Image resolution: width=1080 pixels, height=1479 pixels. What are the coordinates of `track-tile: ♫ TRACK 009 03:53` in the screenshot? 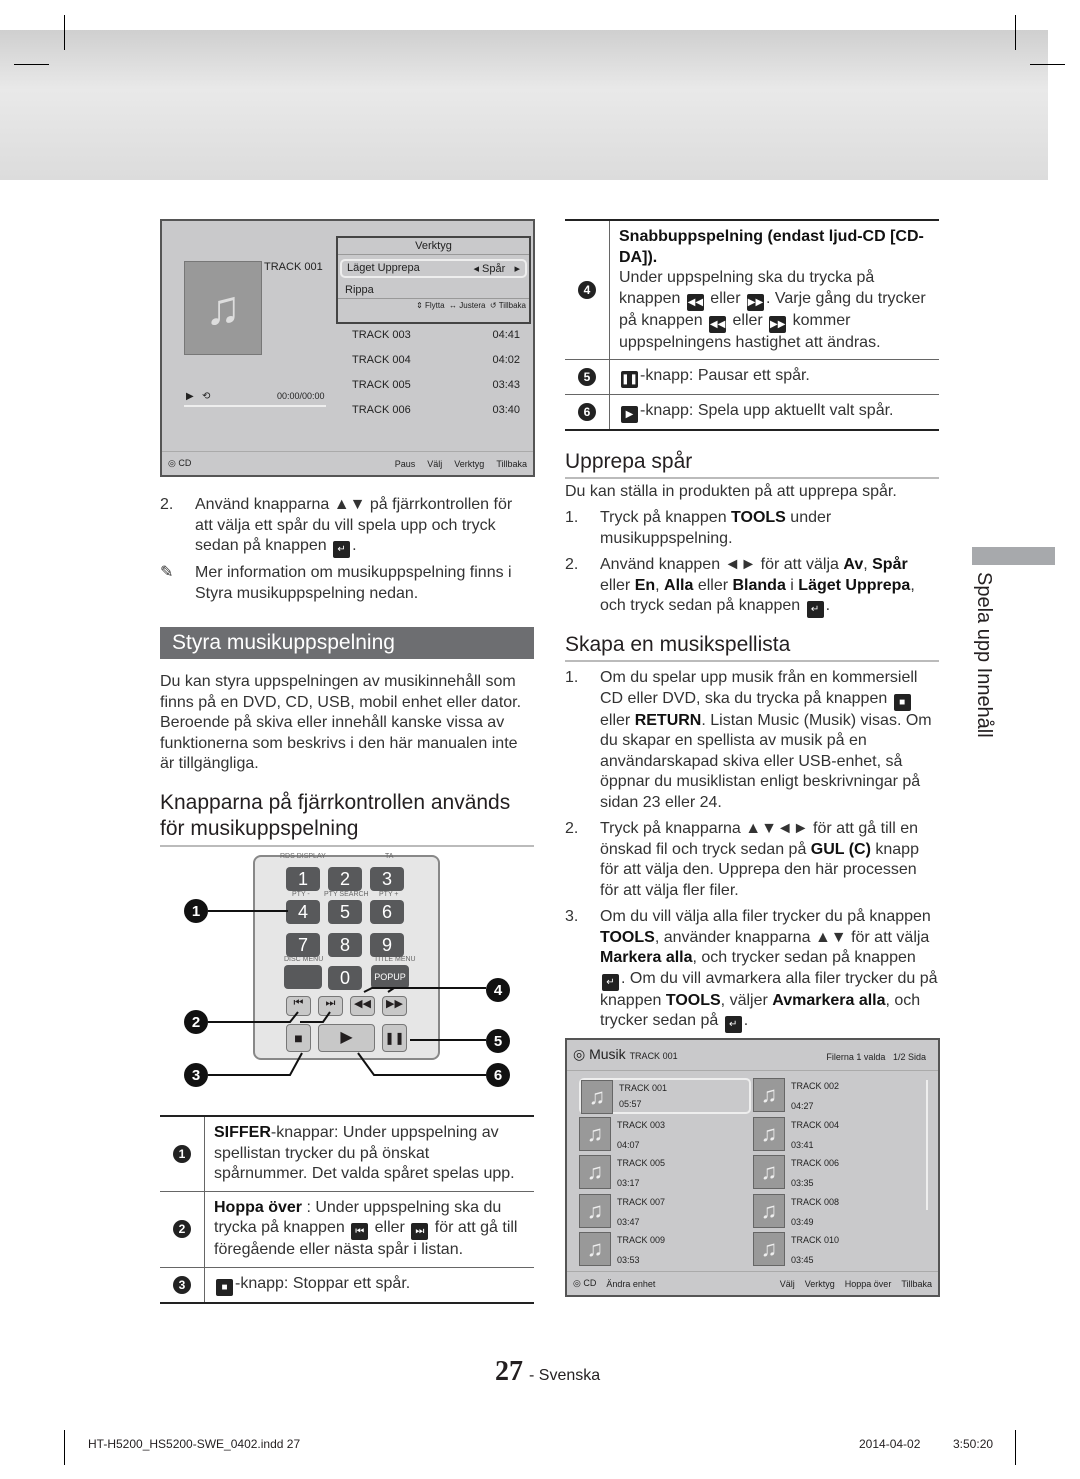 It's located at (665, 1250).